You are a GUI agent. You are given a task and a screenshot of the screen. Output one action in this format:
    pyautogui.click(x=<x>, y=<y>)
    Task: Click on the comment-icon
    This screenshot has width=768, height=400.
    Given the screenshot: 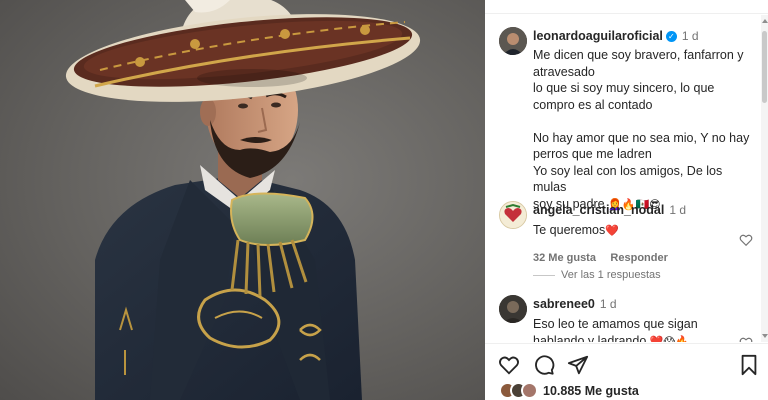 What is the action you would take?
    pyautogui.click(x=544, y=365)
    